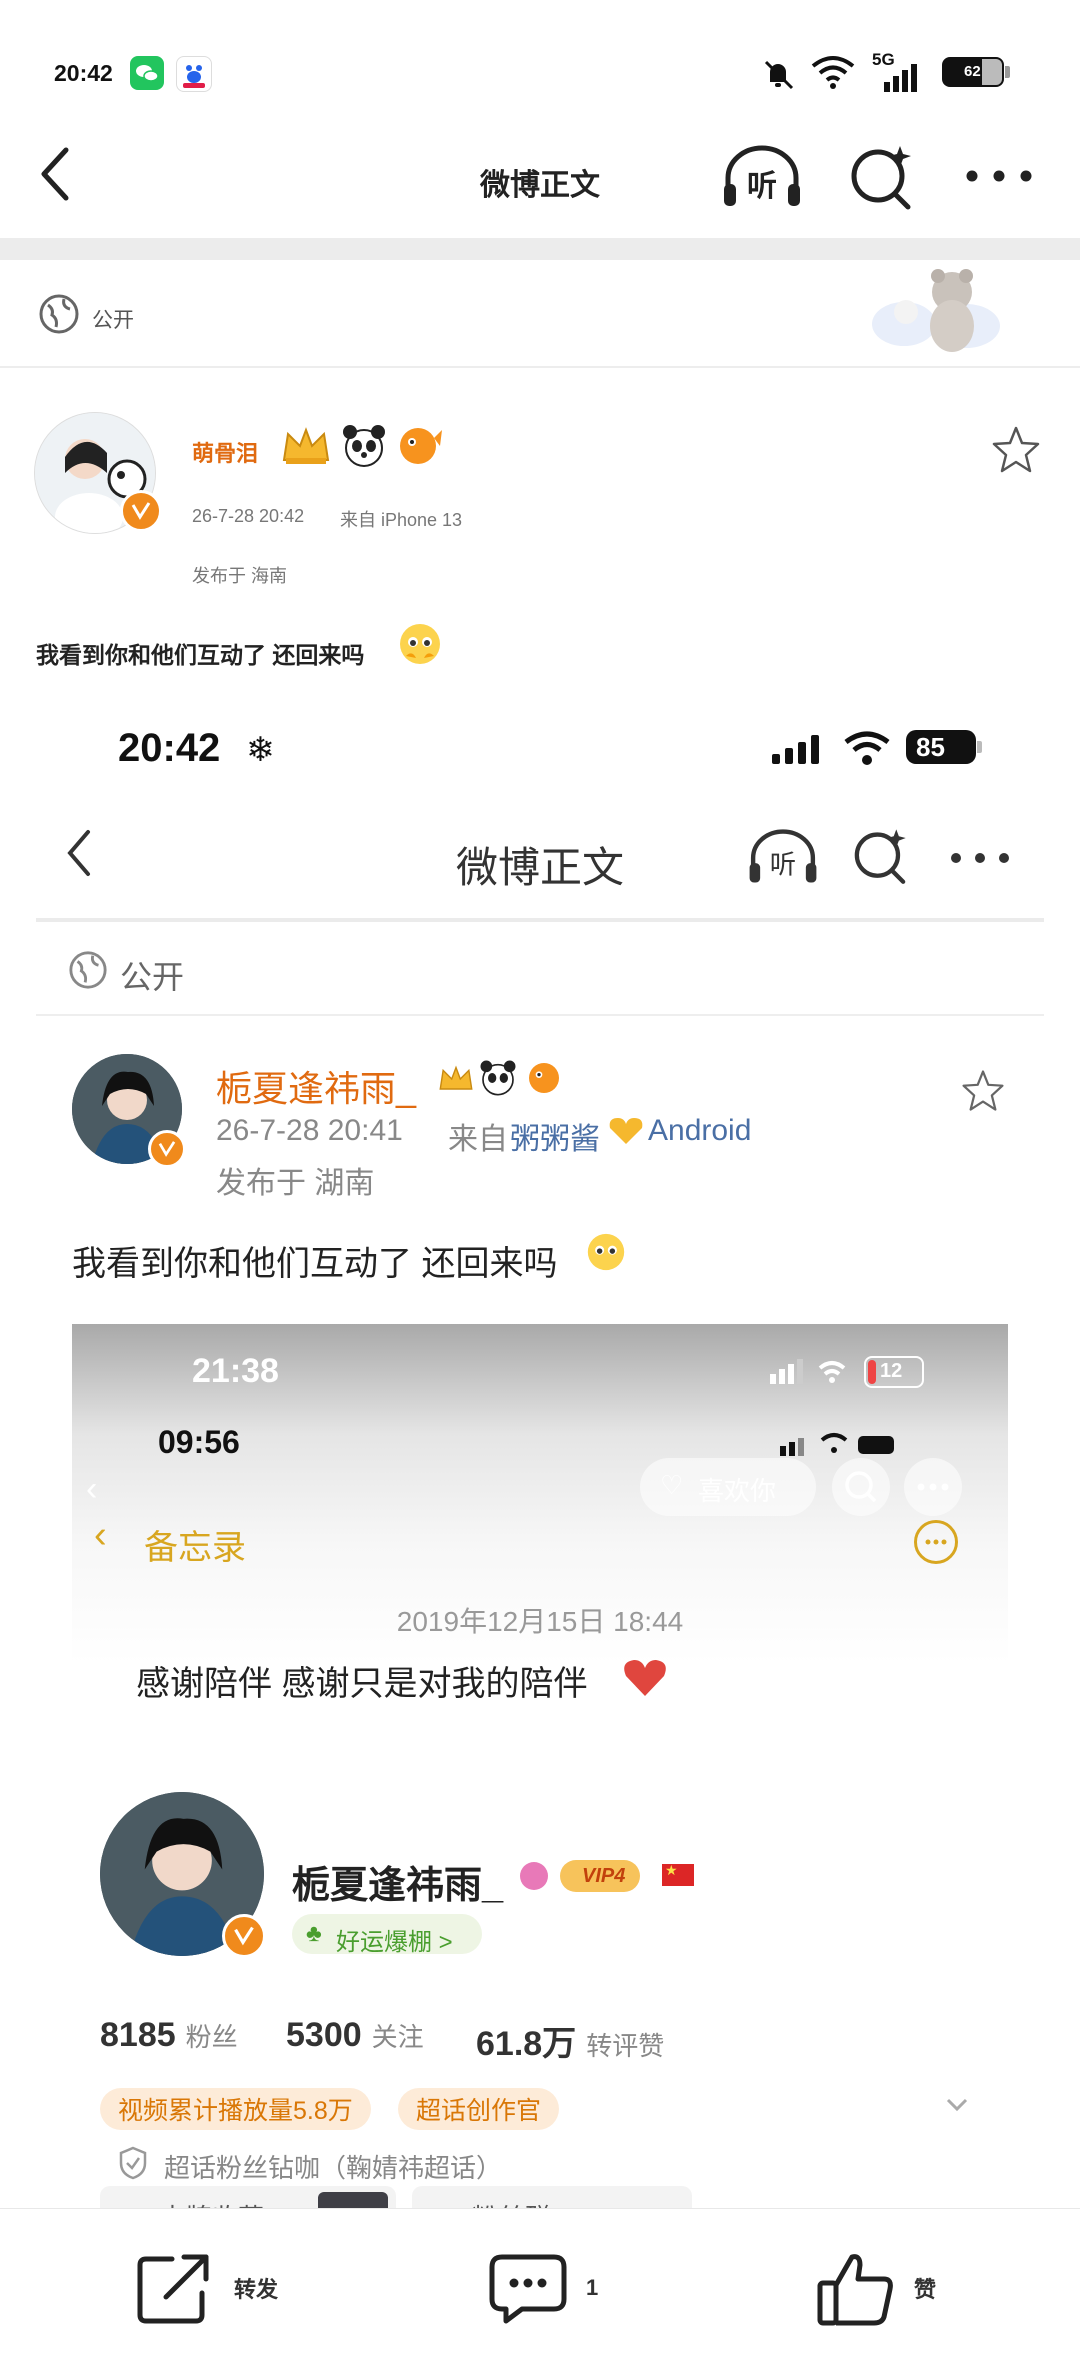  What do you see at coordinates (256, 2289) in the screenshot?
I see `repost-label: 转发` at bounding box center [256, 2289].